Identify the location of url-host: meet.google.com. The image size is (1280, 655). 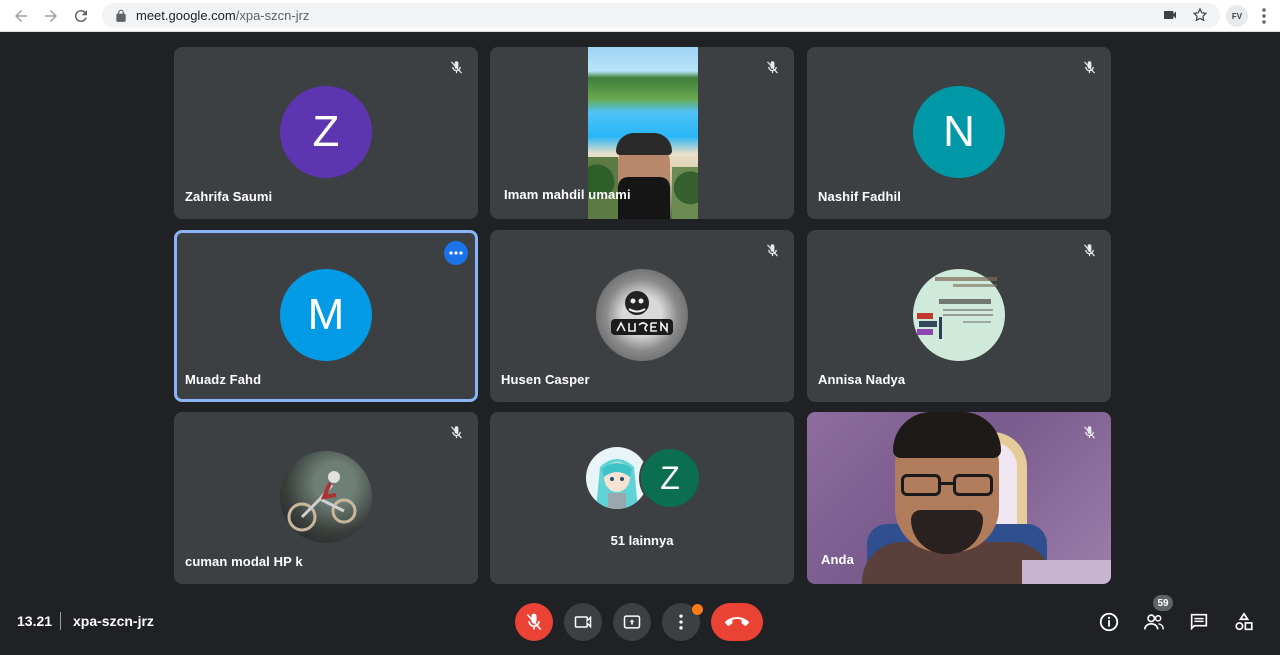
(186, 15).